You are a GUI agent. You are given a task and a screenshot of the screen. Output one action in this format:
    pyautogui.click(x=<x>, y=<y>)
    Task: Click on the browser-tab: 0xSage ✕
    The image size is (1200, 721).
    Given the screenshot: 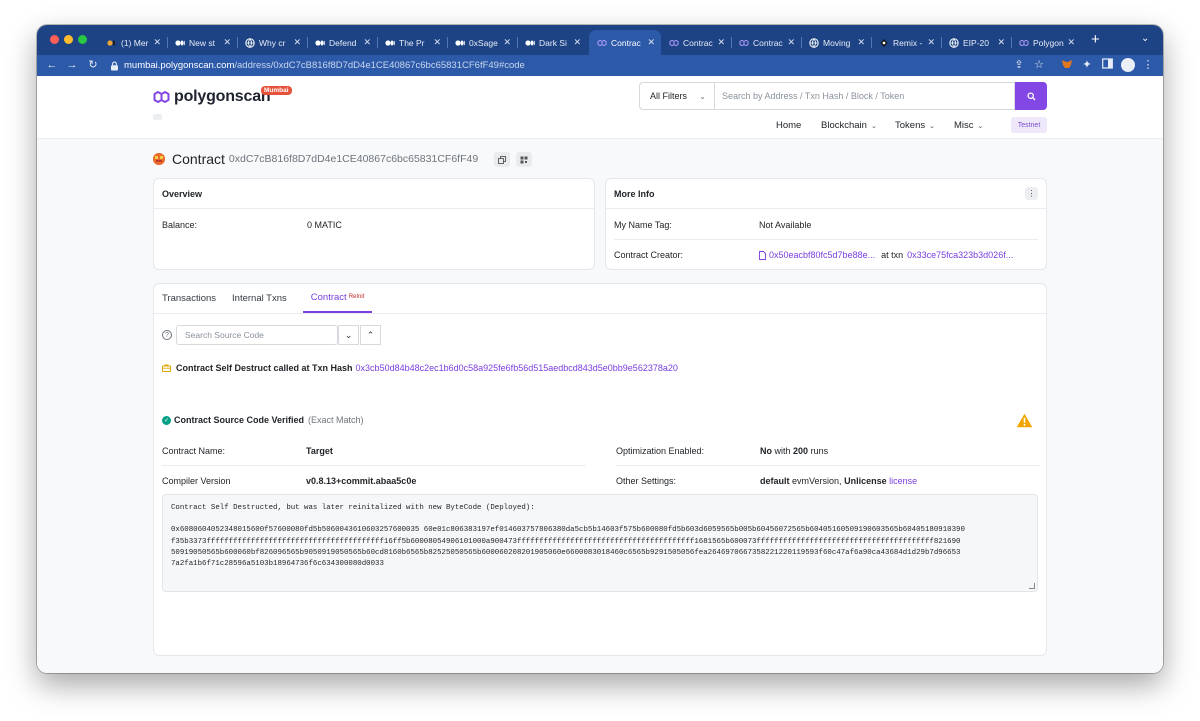 What is the action you would take?
    pyautogui.click(x=482, y=42)
    